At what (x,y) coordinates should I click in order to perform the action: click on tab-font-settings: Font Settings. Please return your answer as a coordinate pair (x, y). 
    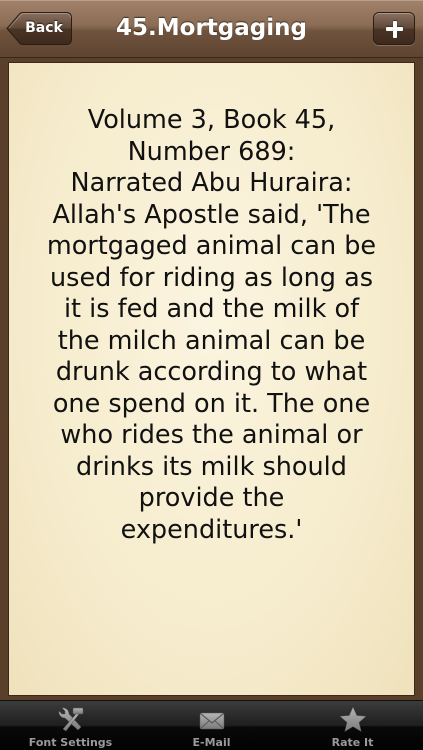
    Looking at the image, I should click on (70, 725).